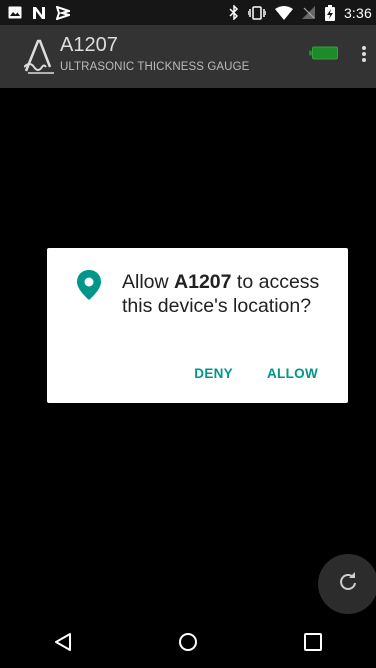  What do you see at coordinates (39, 13) in the screenshot?
I see `notification-n-icon` at bounding box center [39, 13].